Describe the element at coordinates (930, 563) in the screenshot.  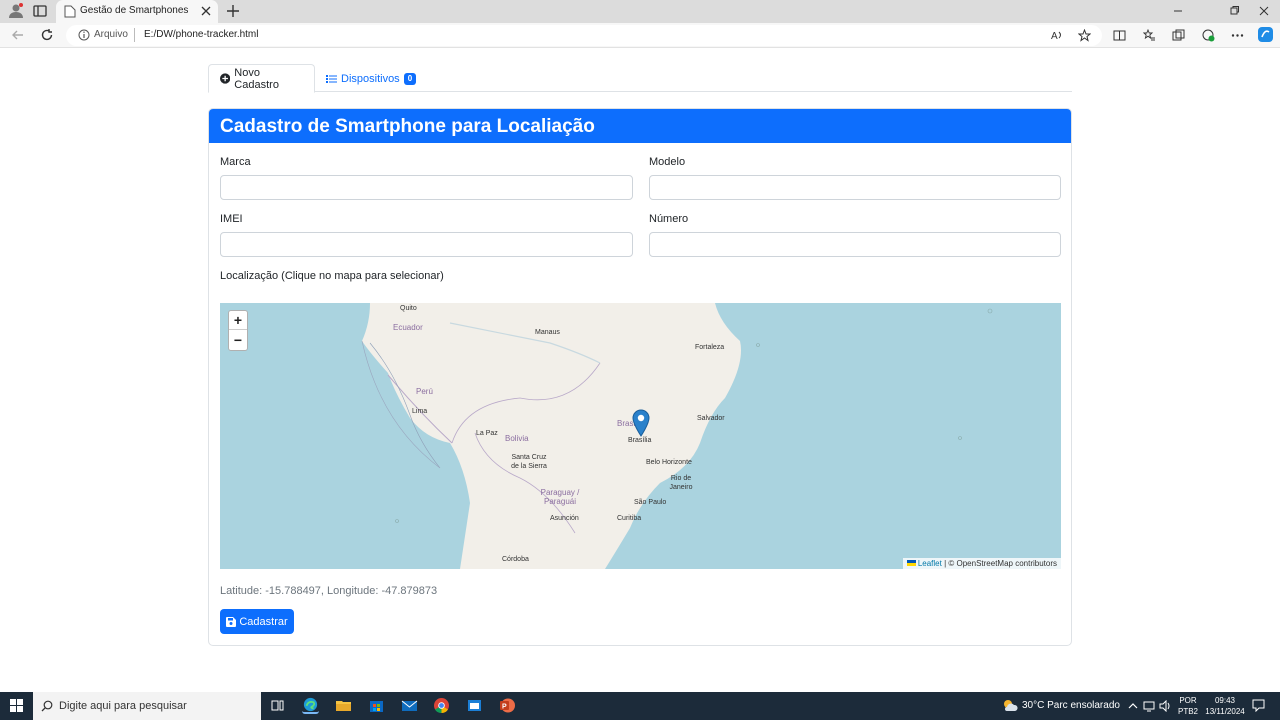
I see `leaflet-link: Leaflet` at that location.